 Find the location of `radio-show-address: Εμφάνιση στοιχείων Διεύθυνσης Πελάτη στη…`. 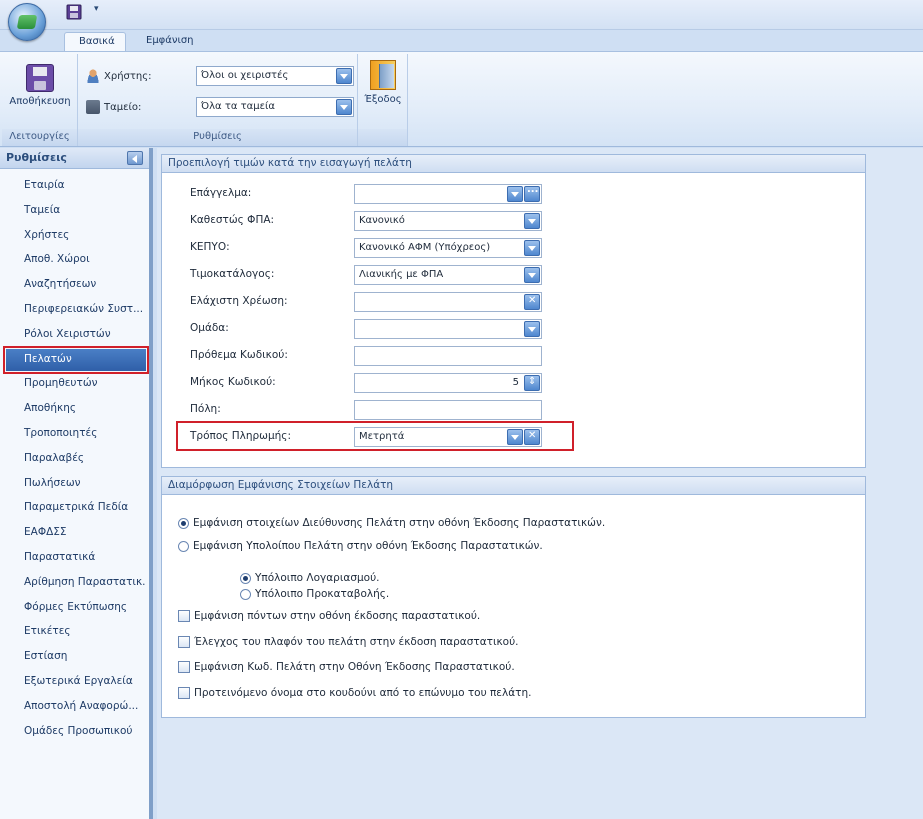

radio-show-address: Εμφάνιση στοιχείων Διεύθυνσης Πελάτη στη… is located at coordinates (391, 523).